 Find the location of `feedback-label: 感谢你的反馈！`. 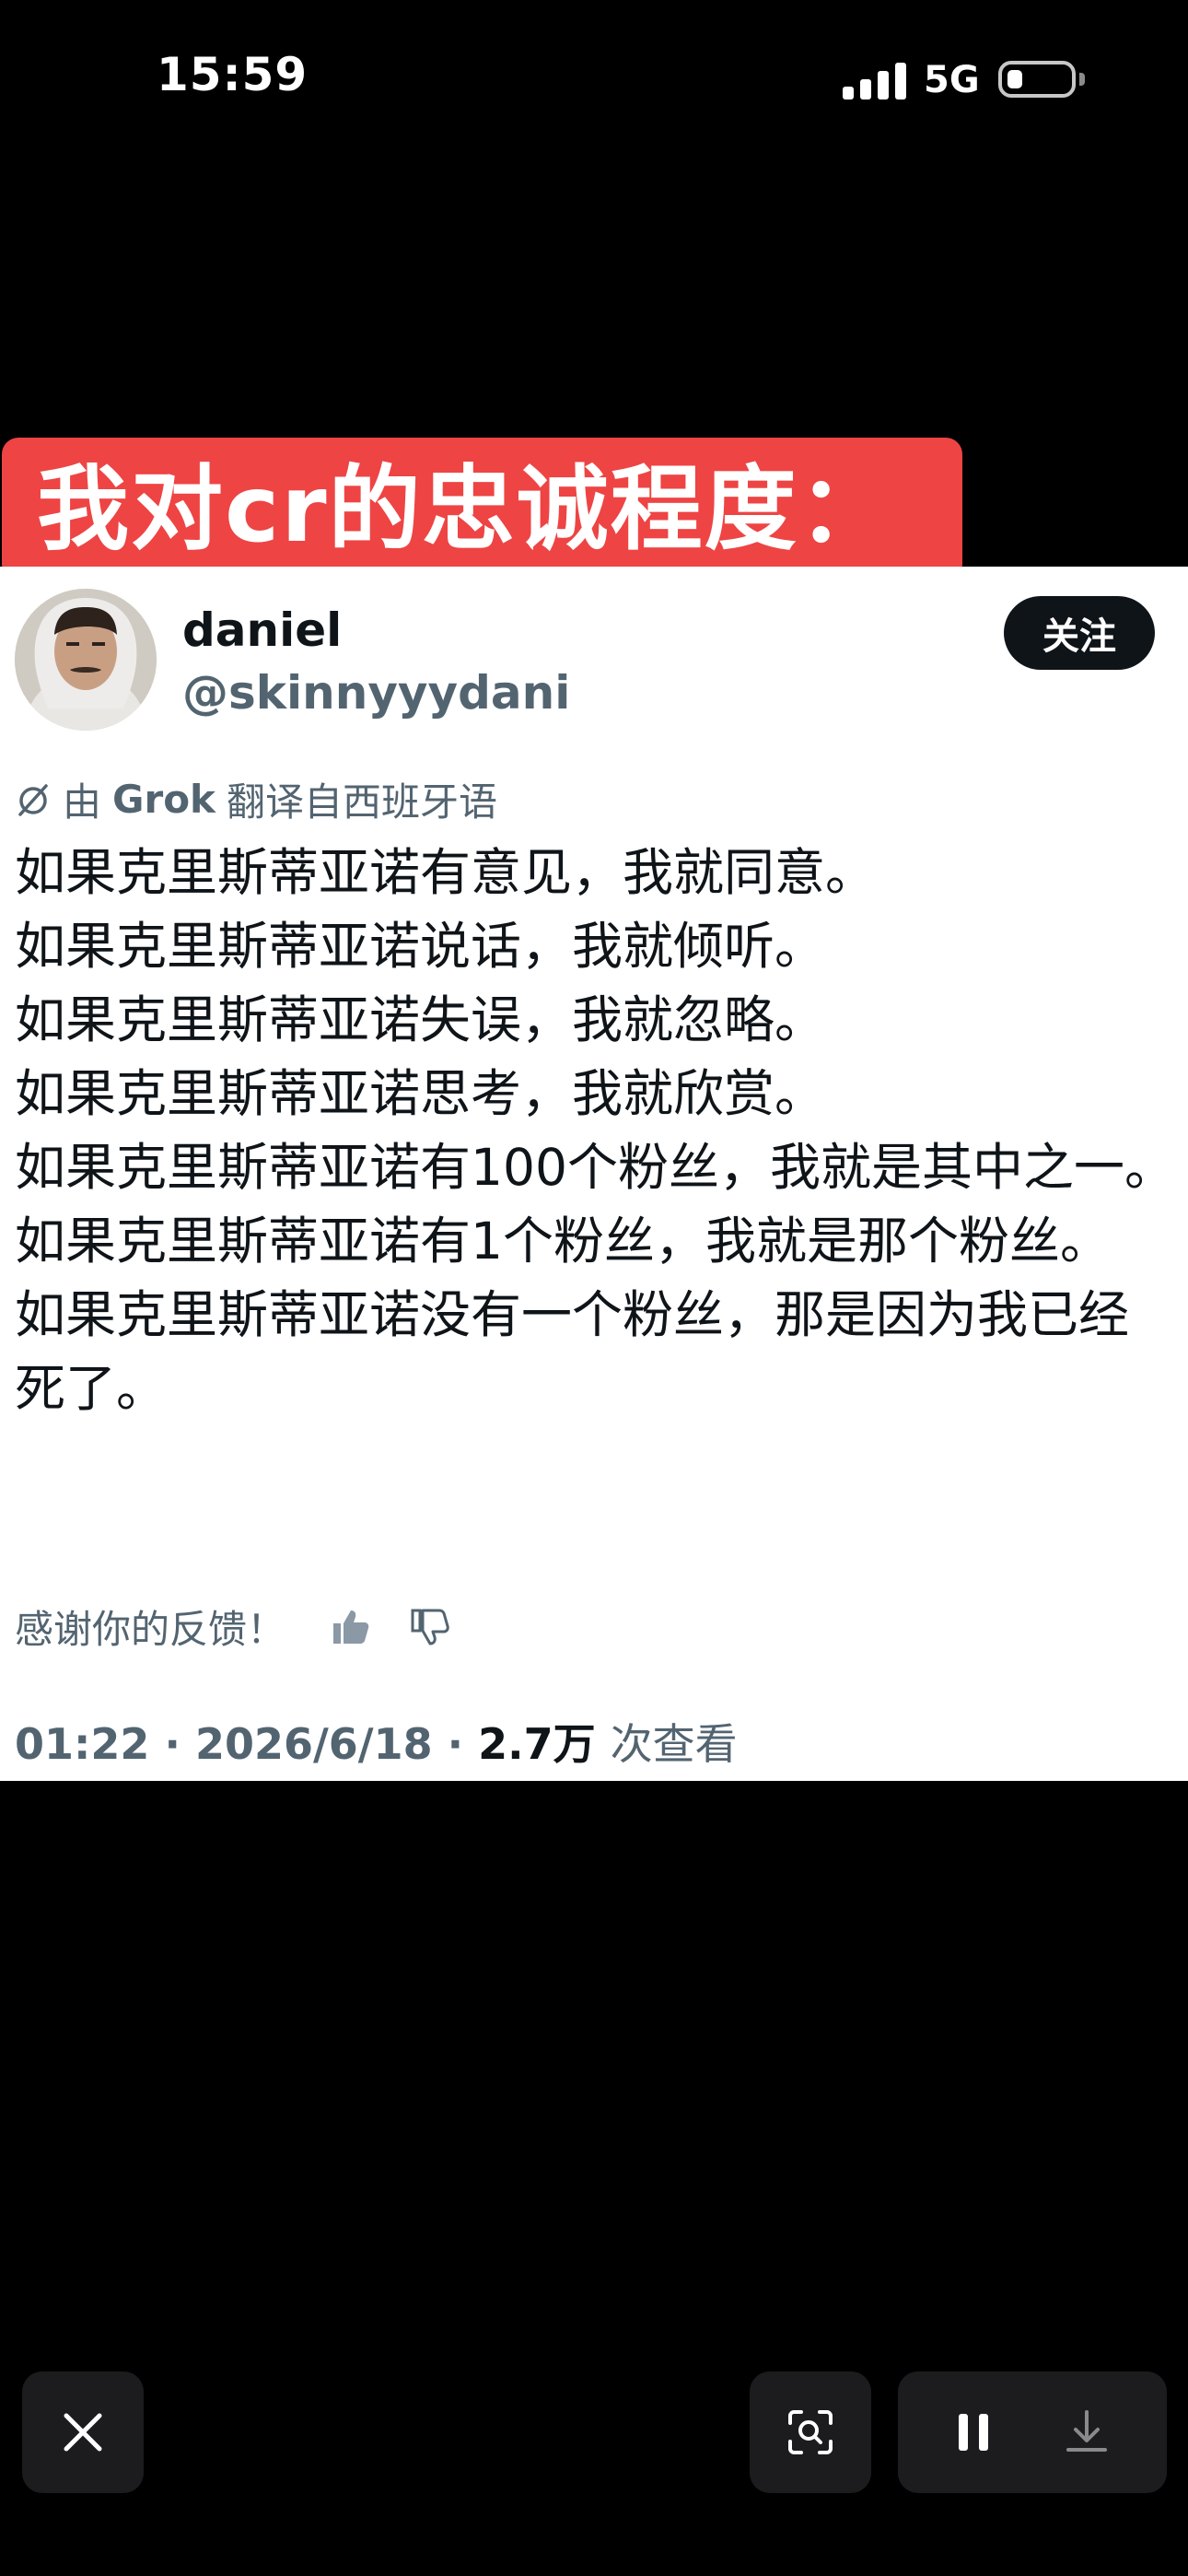

feedback-label: 感谢你的反馈！ is located at coordinates (150, 1629).